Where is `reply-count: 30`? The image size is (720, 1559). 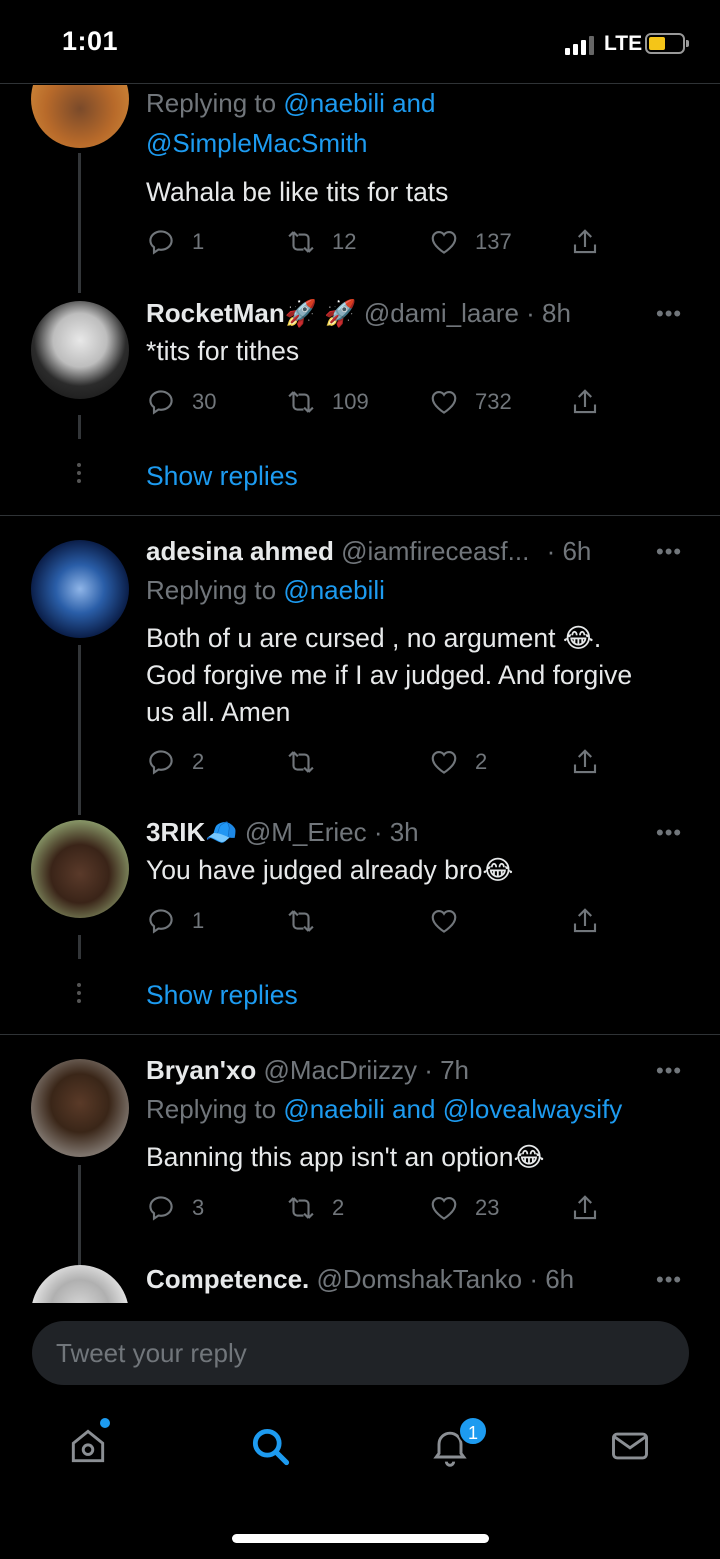 reply-count: 30 is located at coordinates (204, 401).